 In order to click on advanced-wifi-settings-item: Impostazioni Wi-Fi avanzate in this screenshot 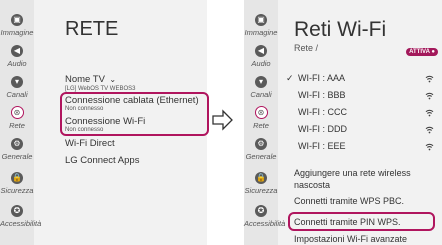, I will do `click(350, 239)`.